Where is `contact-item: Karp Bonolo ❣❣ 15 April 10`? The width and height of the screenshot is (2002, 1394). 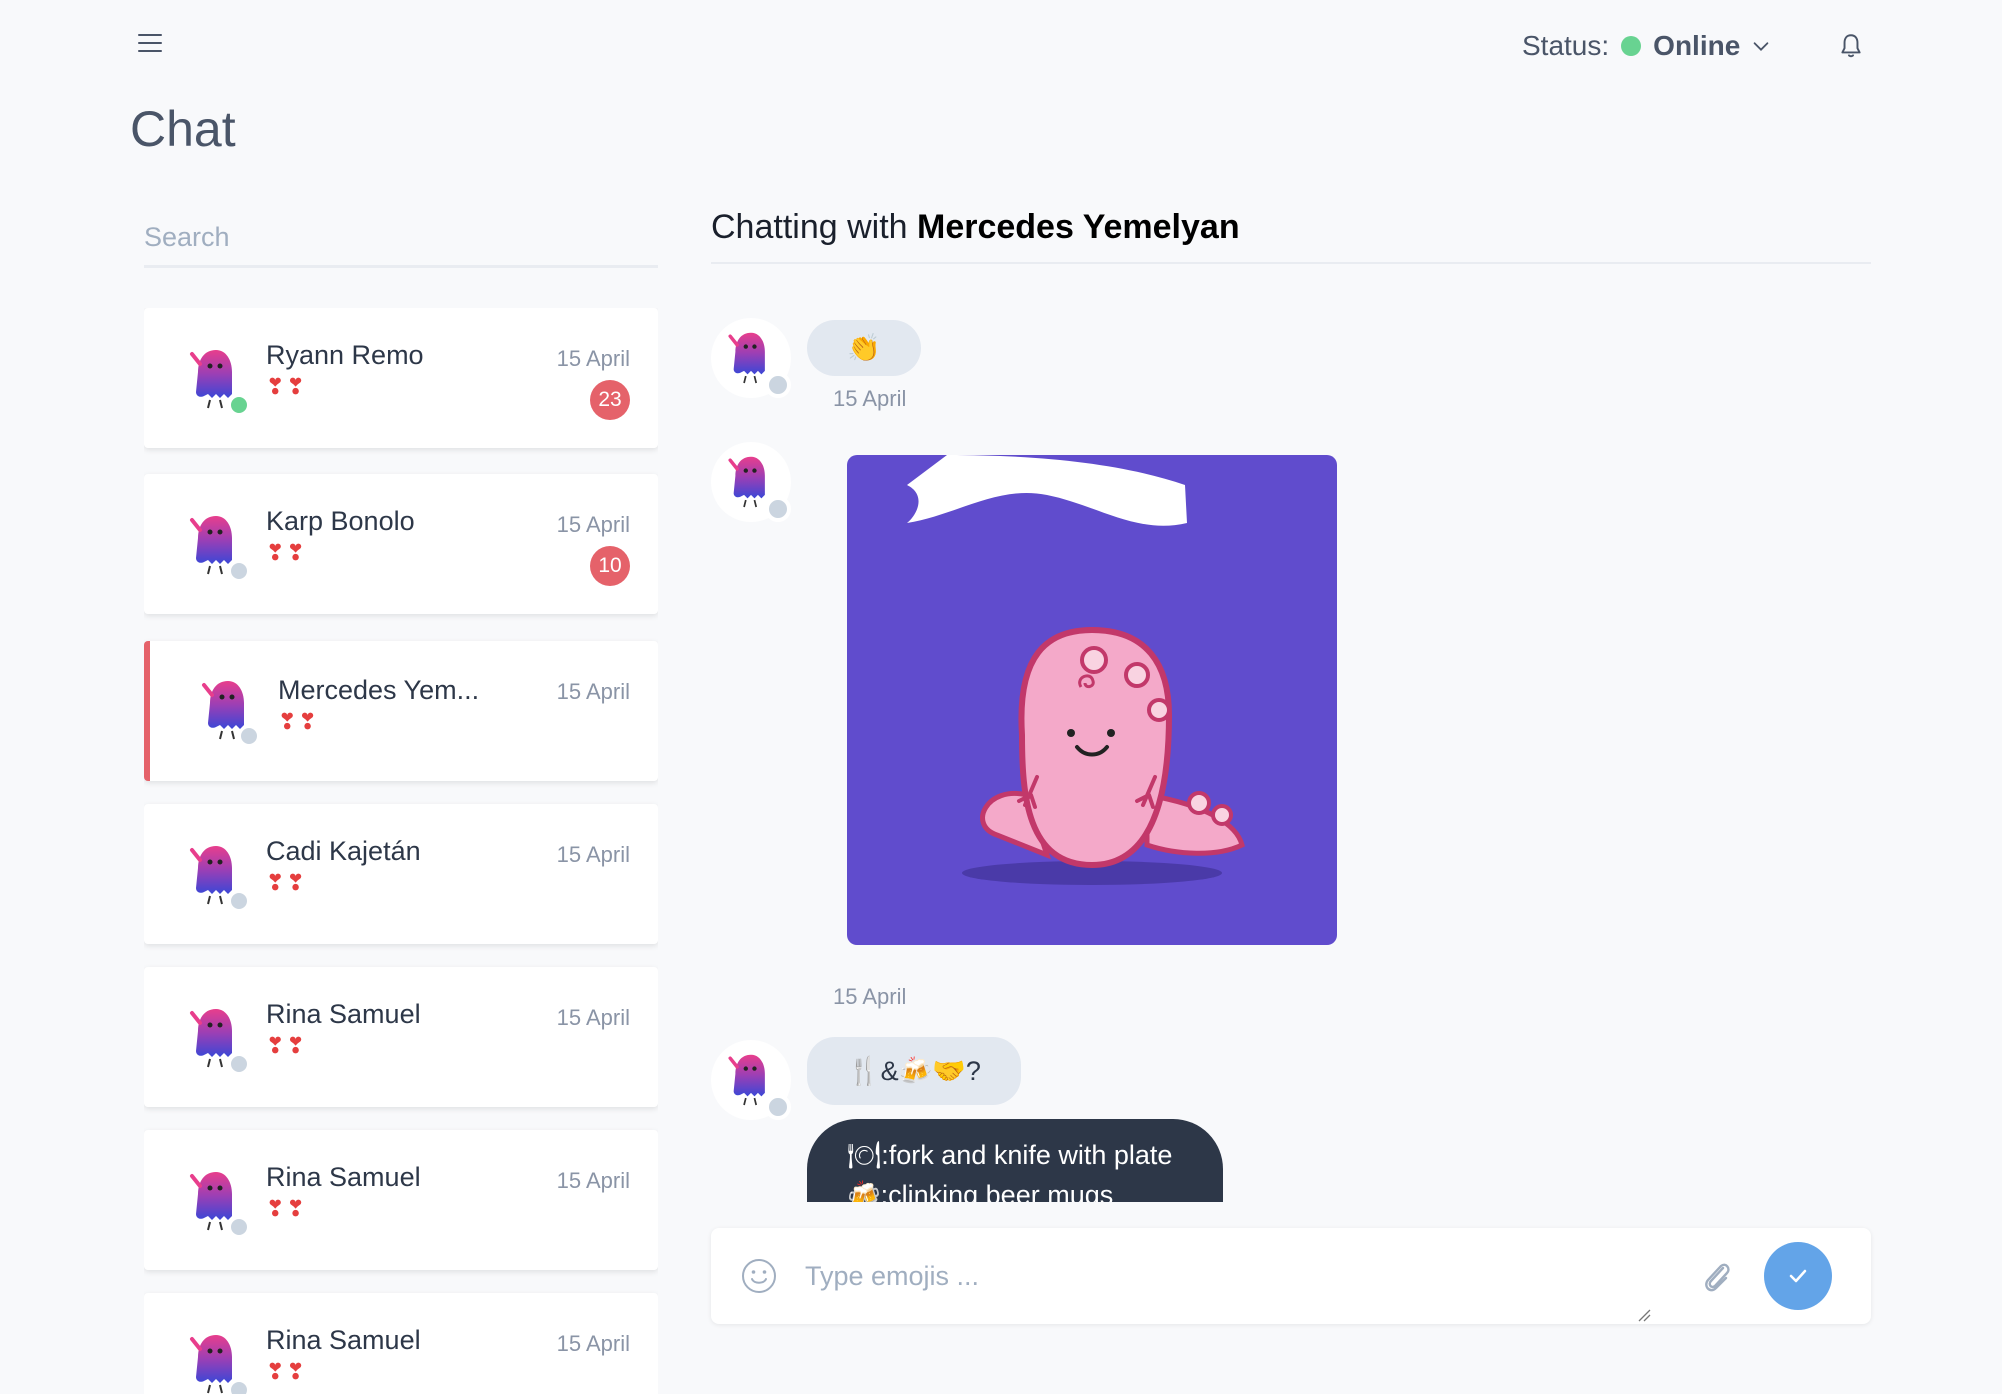 contact-item: Karp Bonolo ❣❣ 15 April 10 is located at coordinates (401, 544).